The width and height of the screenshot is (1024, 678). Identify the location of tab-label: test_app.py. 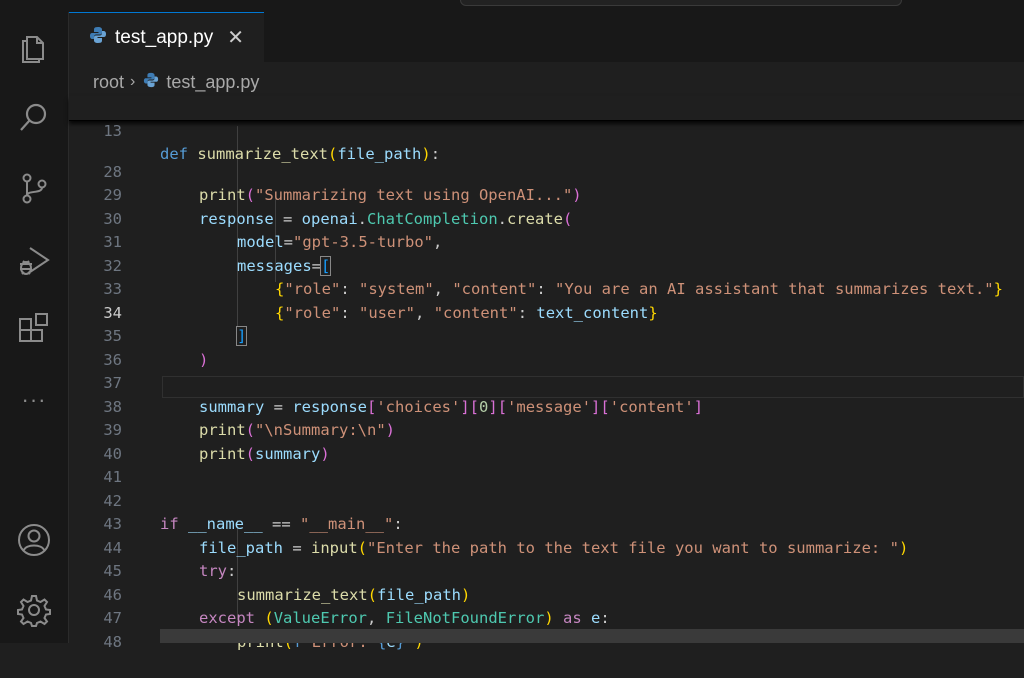
(164, 37).